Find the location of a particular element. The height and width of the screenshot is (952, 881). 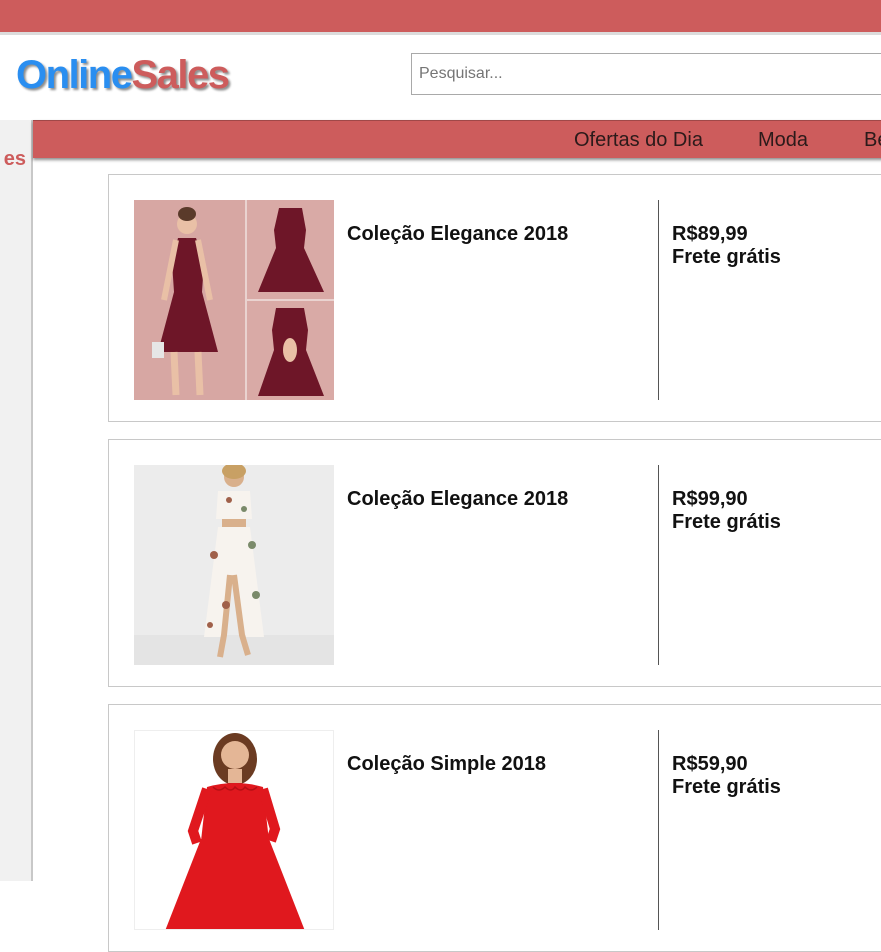

header: OnlineSales is located at coordinates (440, 77).